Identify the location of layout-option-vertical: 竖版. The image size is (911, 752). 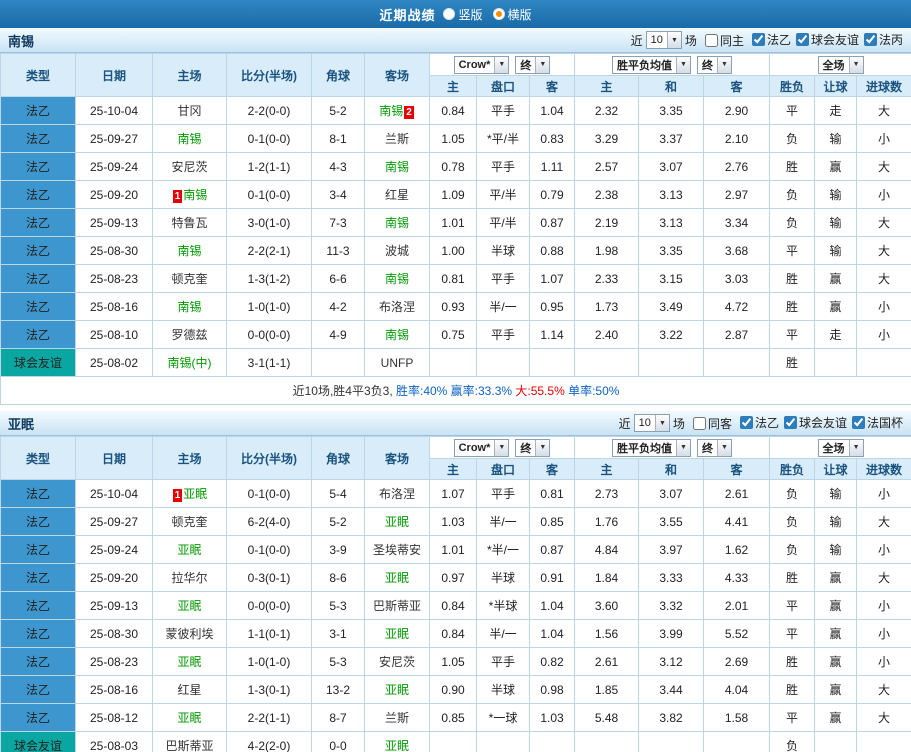
(463, 14).